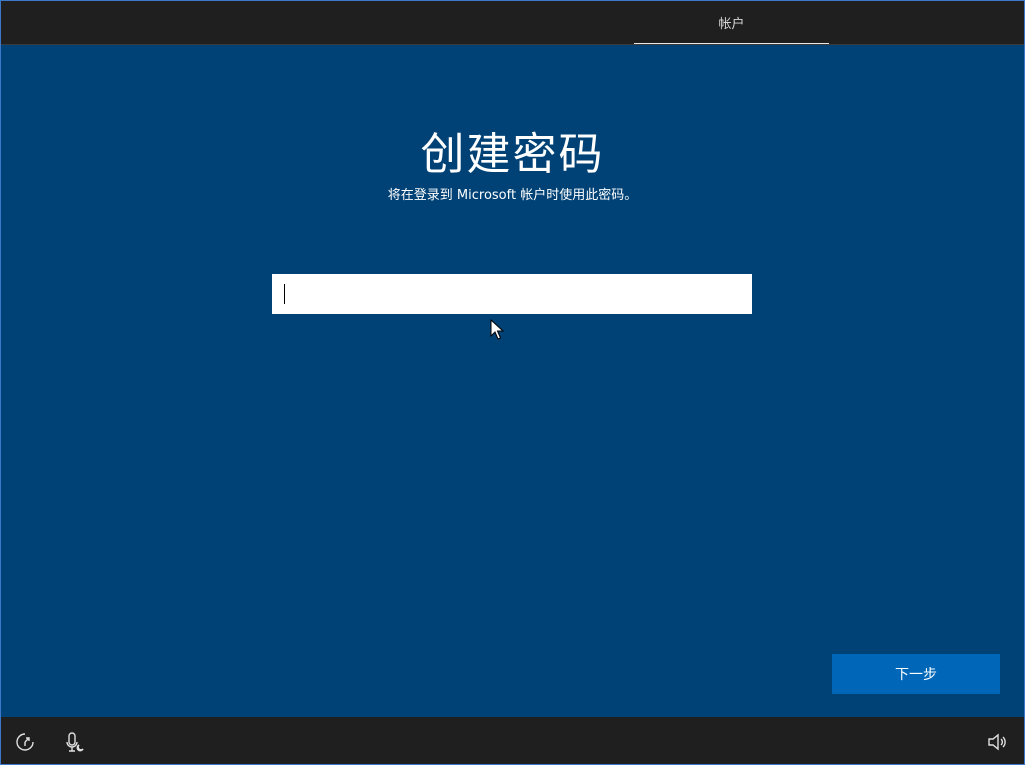 The image size is (1025, 765). I want to click on bottom-bar, so click(512, 741).